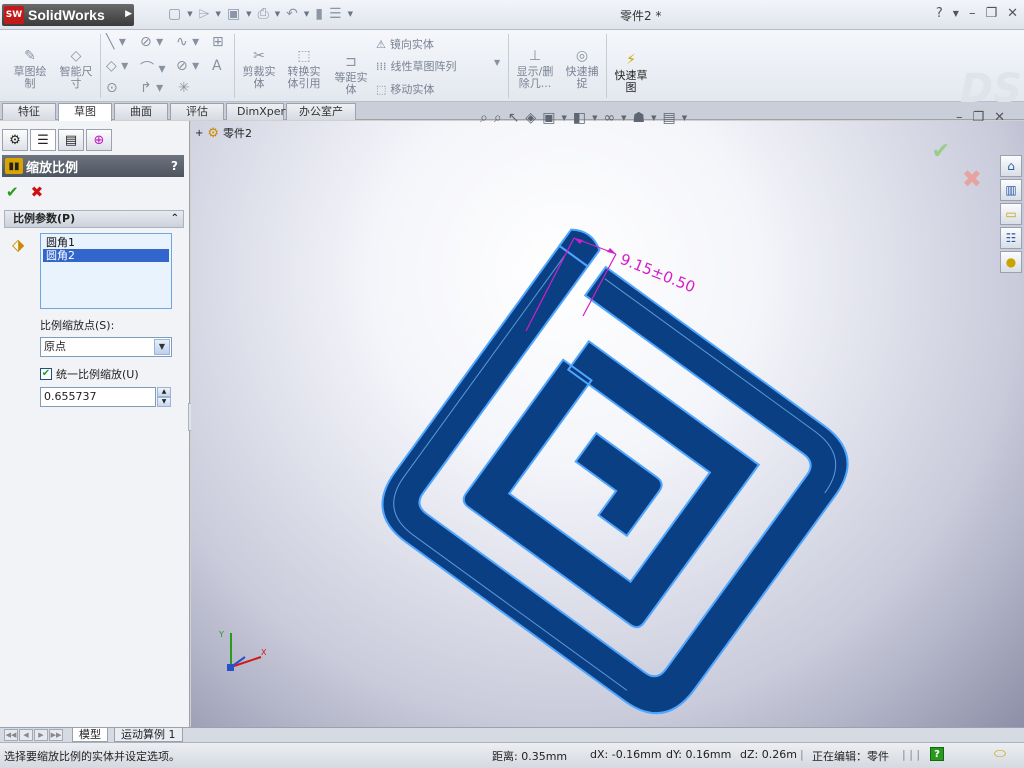  What do you see at coordinates (162, 347) in the screenshot?
I see `chevron-down-icon: ▼` at bounding box center [162, 347].